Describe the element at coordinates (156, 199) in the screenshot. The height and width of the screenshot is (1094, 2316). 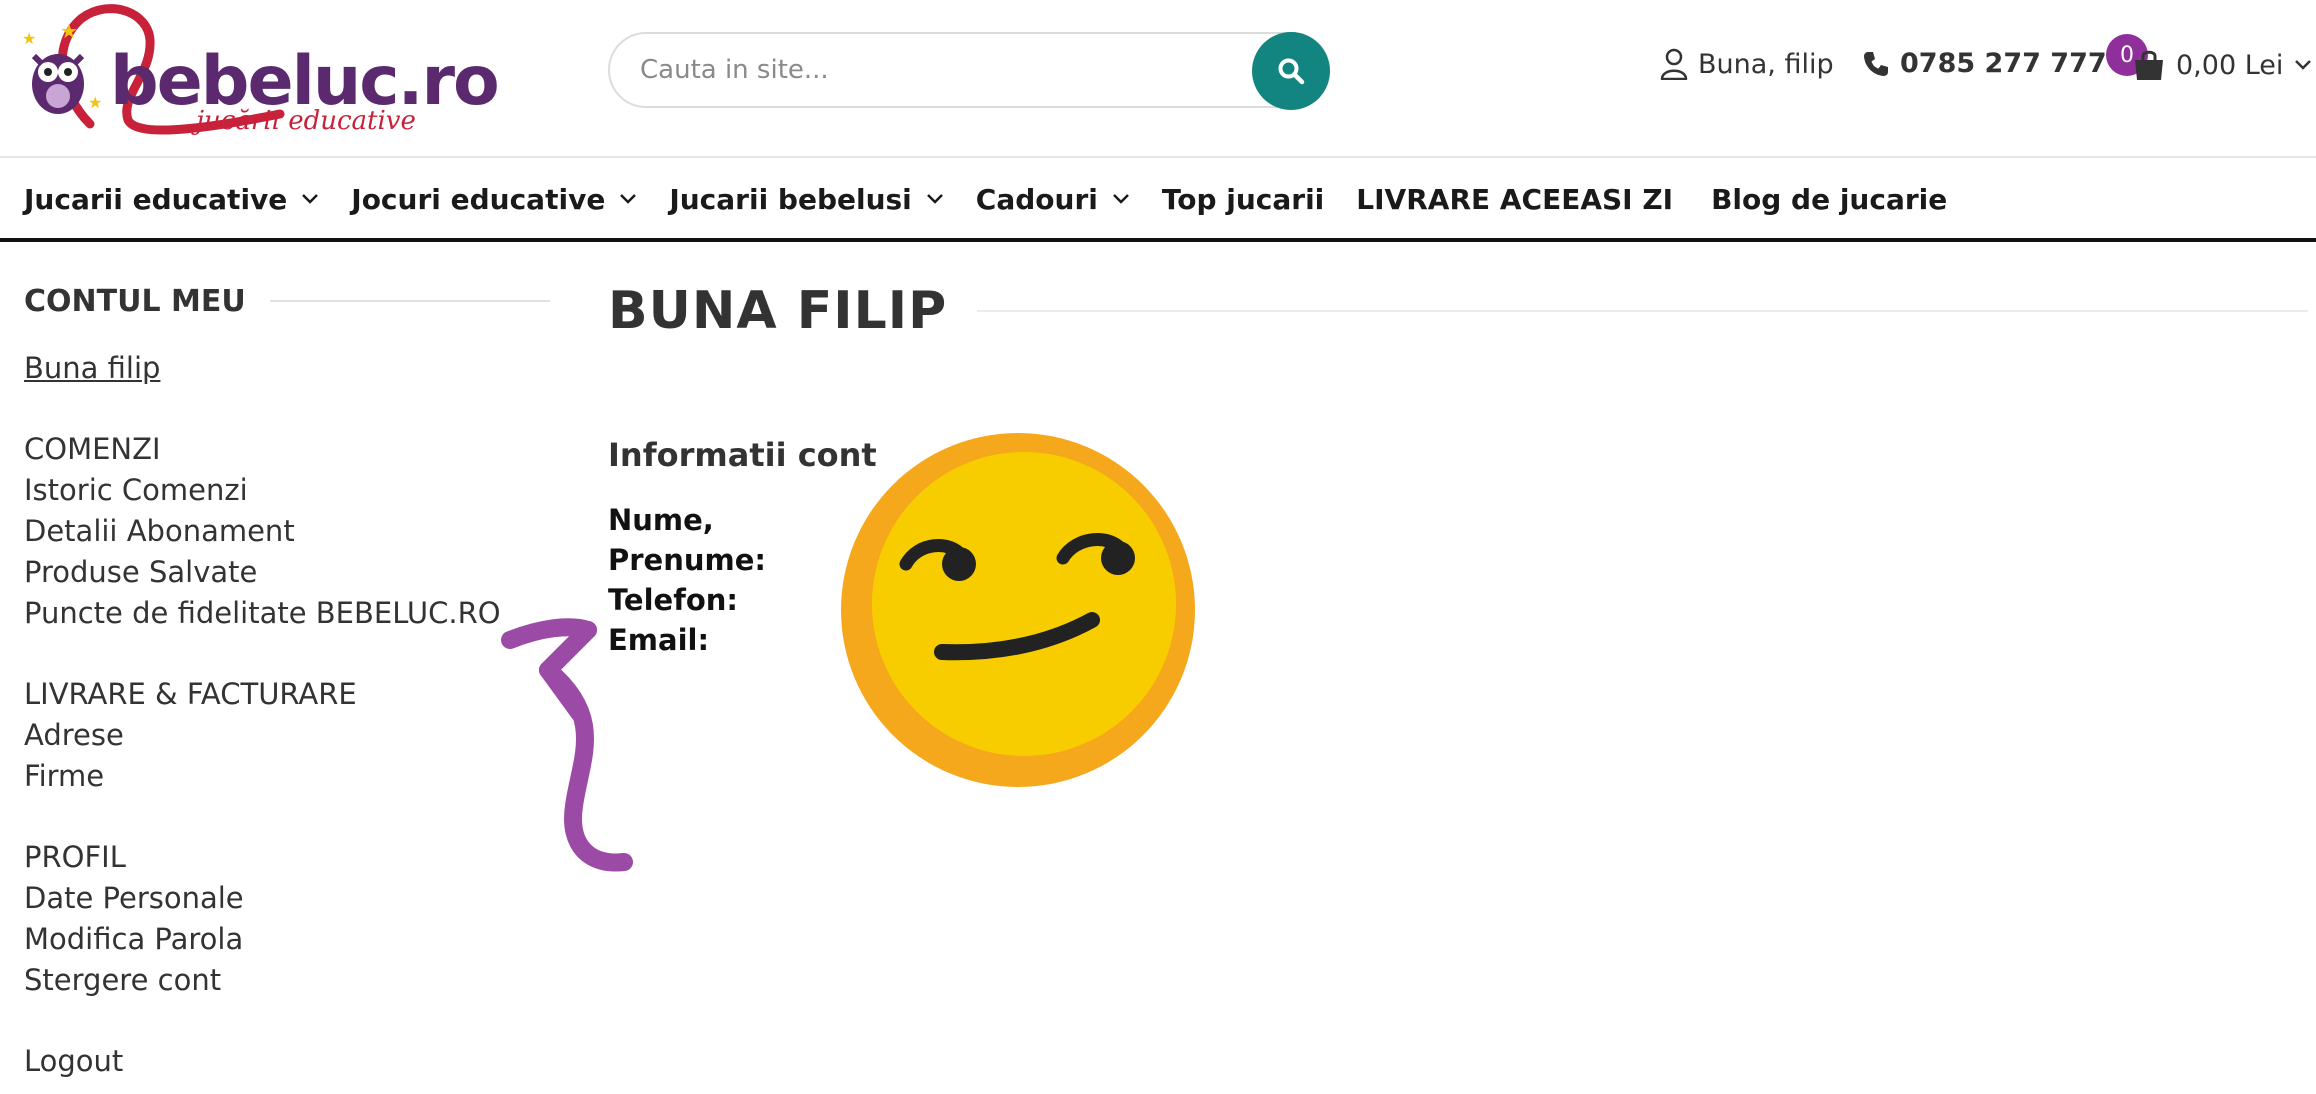
I see `nav-item-label: Jucarii educative` at that location.